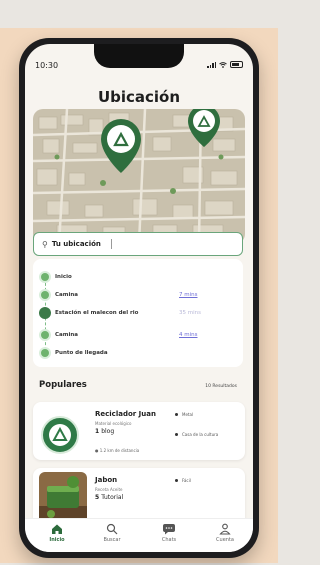 This screenshot has width=320, height=565. What do you see at coordinates (169, 540) in the screenshot?
I see `tab-label: Chats` at bounding box center [169, 540].